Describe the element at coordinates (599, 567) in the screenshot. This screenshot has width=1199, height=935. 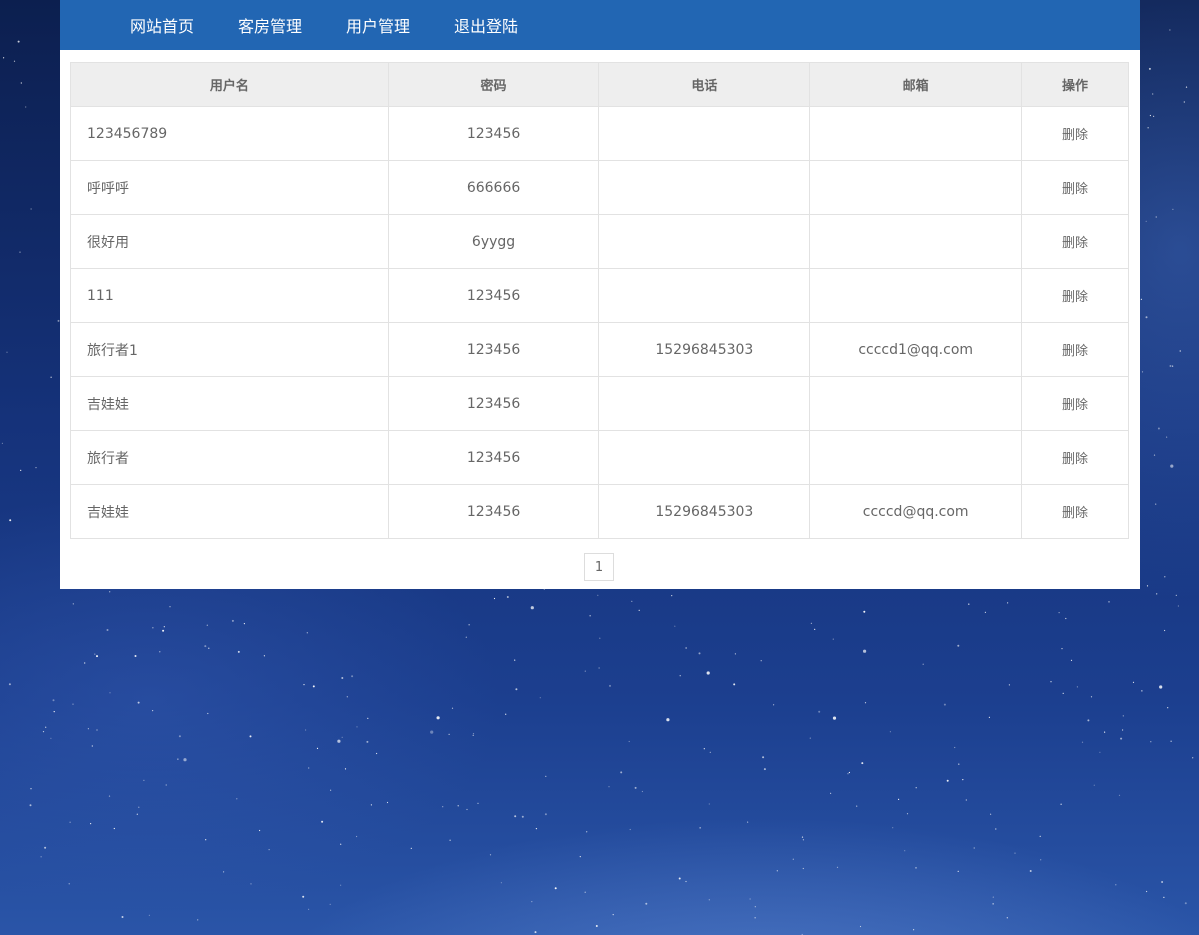
I see `pagination-page-button: 1` at that location.